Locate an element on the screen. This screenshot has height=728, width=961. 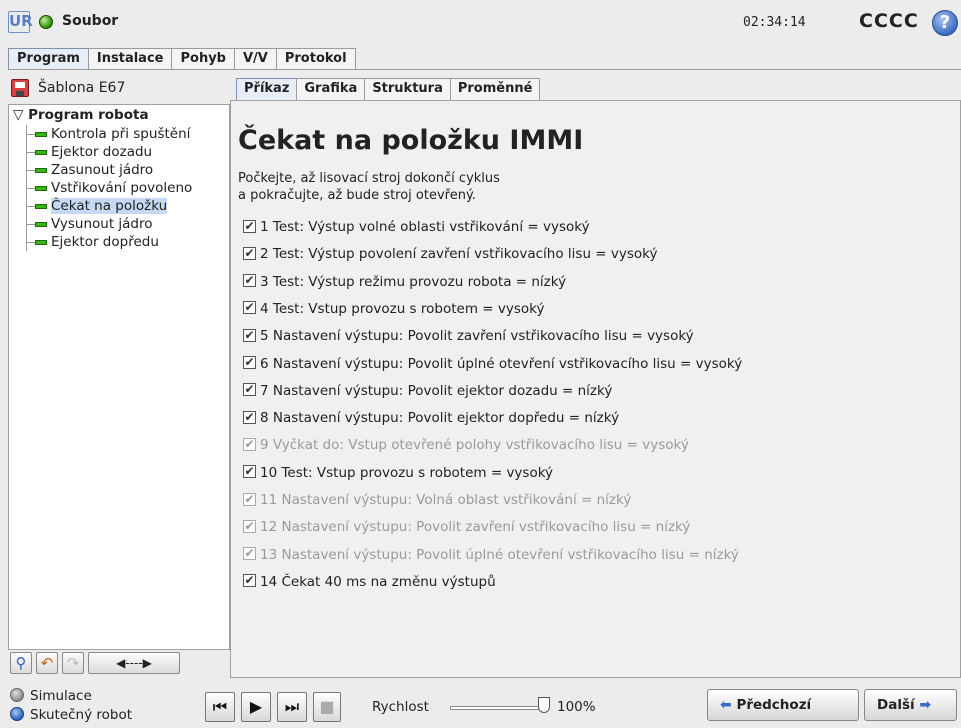
real-robot-radio-icon is located at coordinates (17, 714).